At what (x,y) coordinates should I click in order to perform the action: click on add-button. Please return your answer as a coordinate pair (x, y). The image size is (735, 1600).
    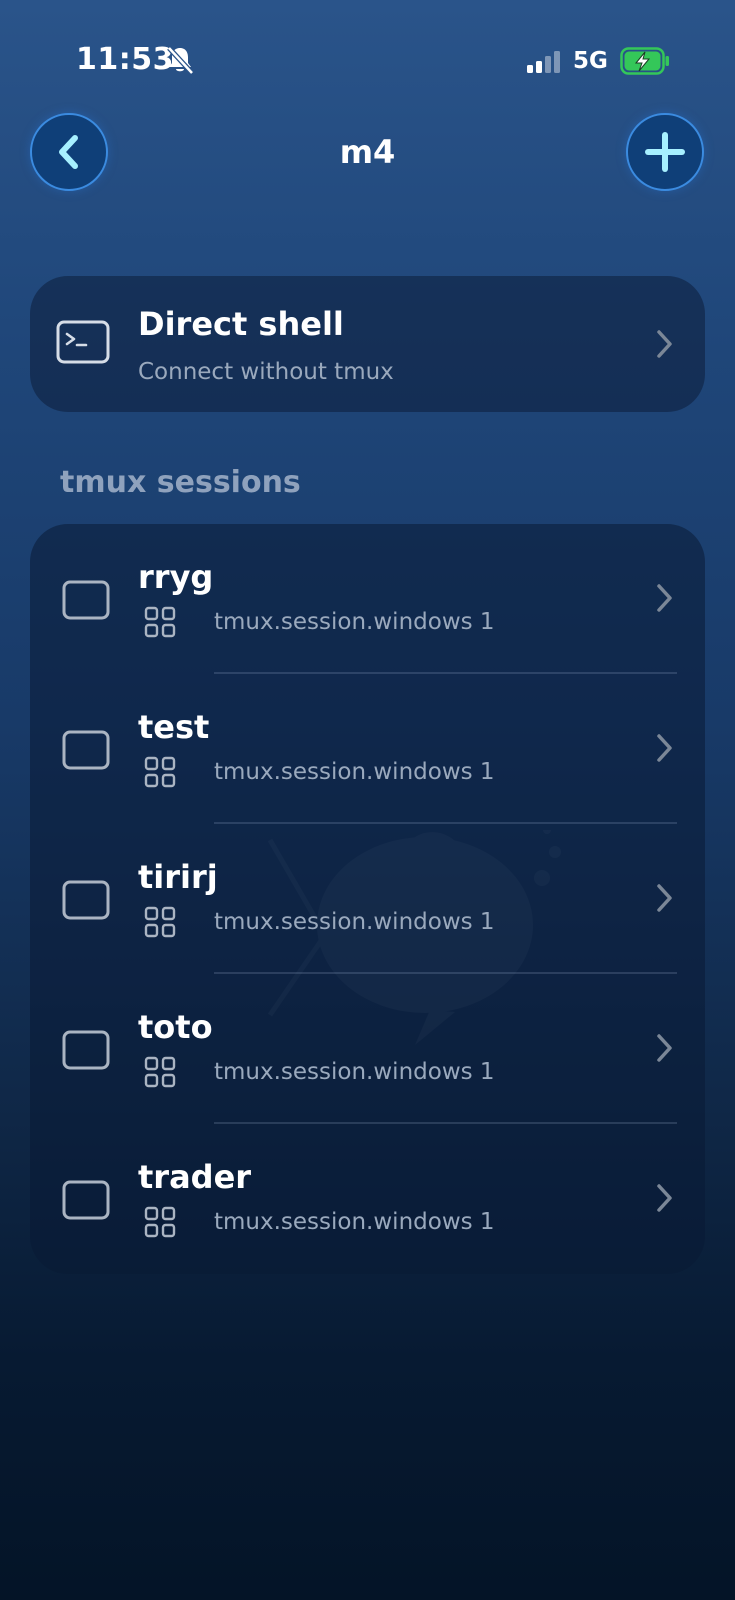
    Looking at the image, I should click on (665, 152).